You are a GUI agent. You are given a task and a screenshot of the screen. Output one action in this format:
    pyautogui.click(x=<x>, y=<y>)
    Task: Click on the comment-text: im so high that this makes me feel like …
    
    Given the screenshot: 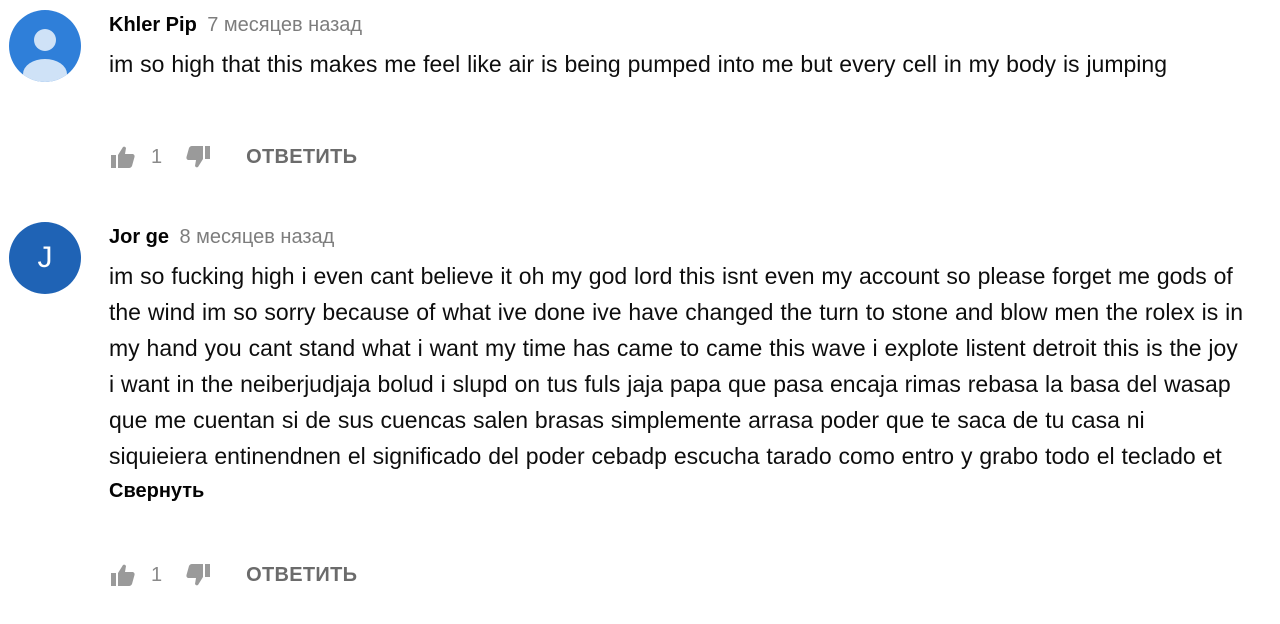 What is the action you would take?
    pyautogui.click(x=638, y=64)
    